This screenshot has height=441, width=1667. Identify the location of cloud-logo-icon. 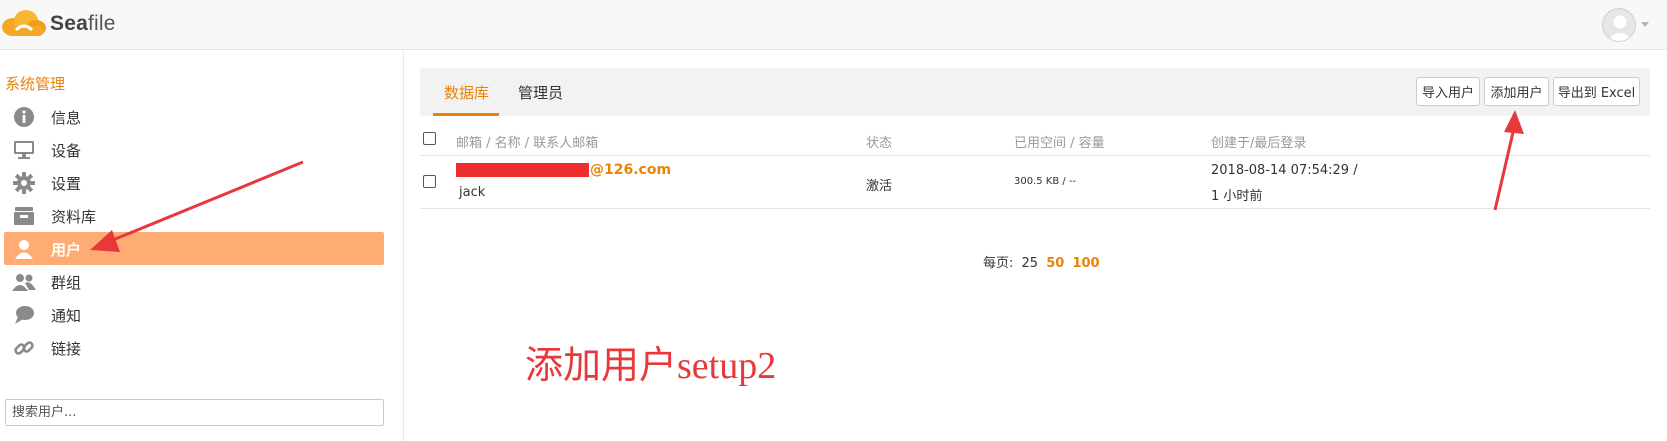
(24, 23).